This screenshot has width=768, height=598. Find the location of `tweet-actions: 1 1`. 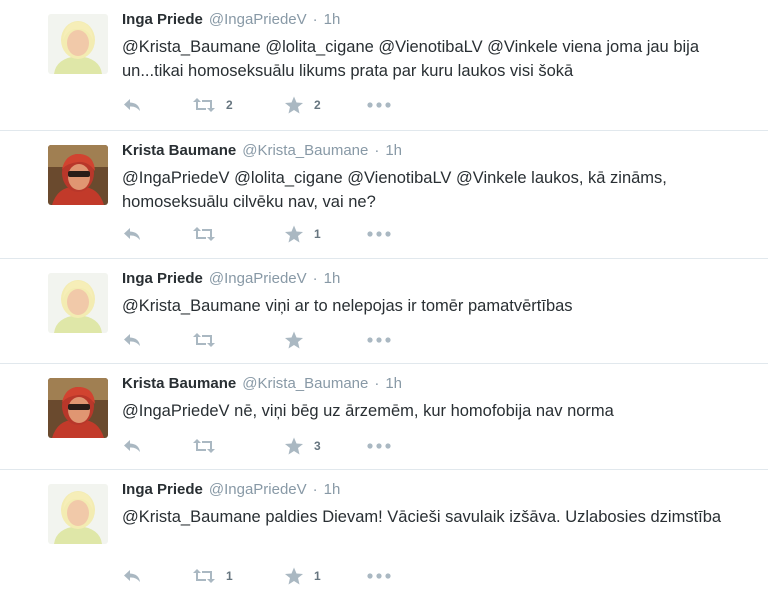

tweet-actions: 1 1 is located at coordinates (257, 576).